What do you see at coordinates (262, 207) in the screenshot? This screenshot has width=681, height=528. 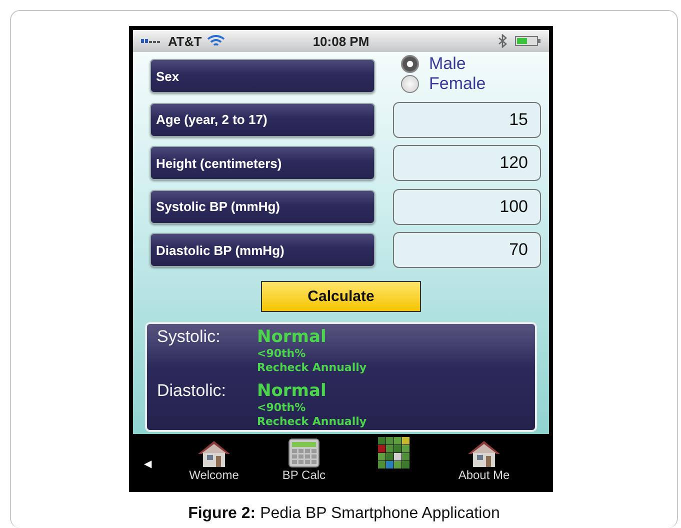 I see `field-label: Systolic BP (mmHg)` at bounding box center [262, 207].